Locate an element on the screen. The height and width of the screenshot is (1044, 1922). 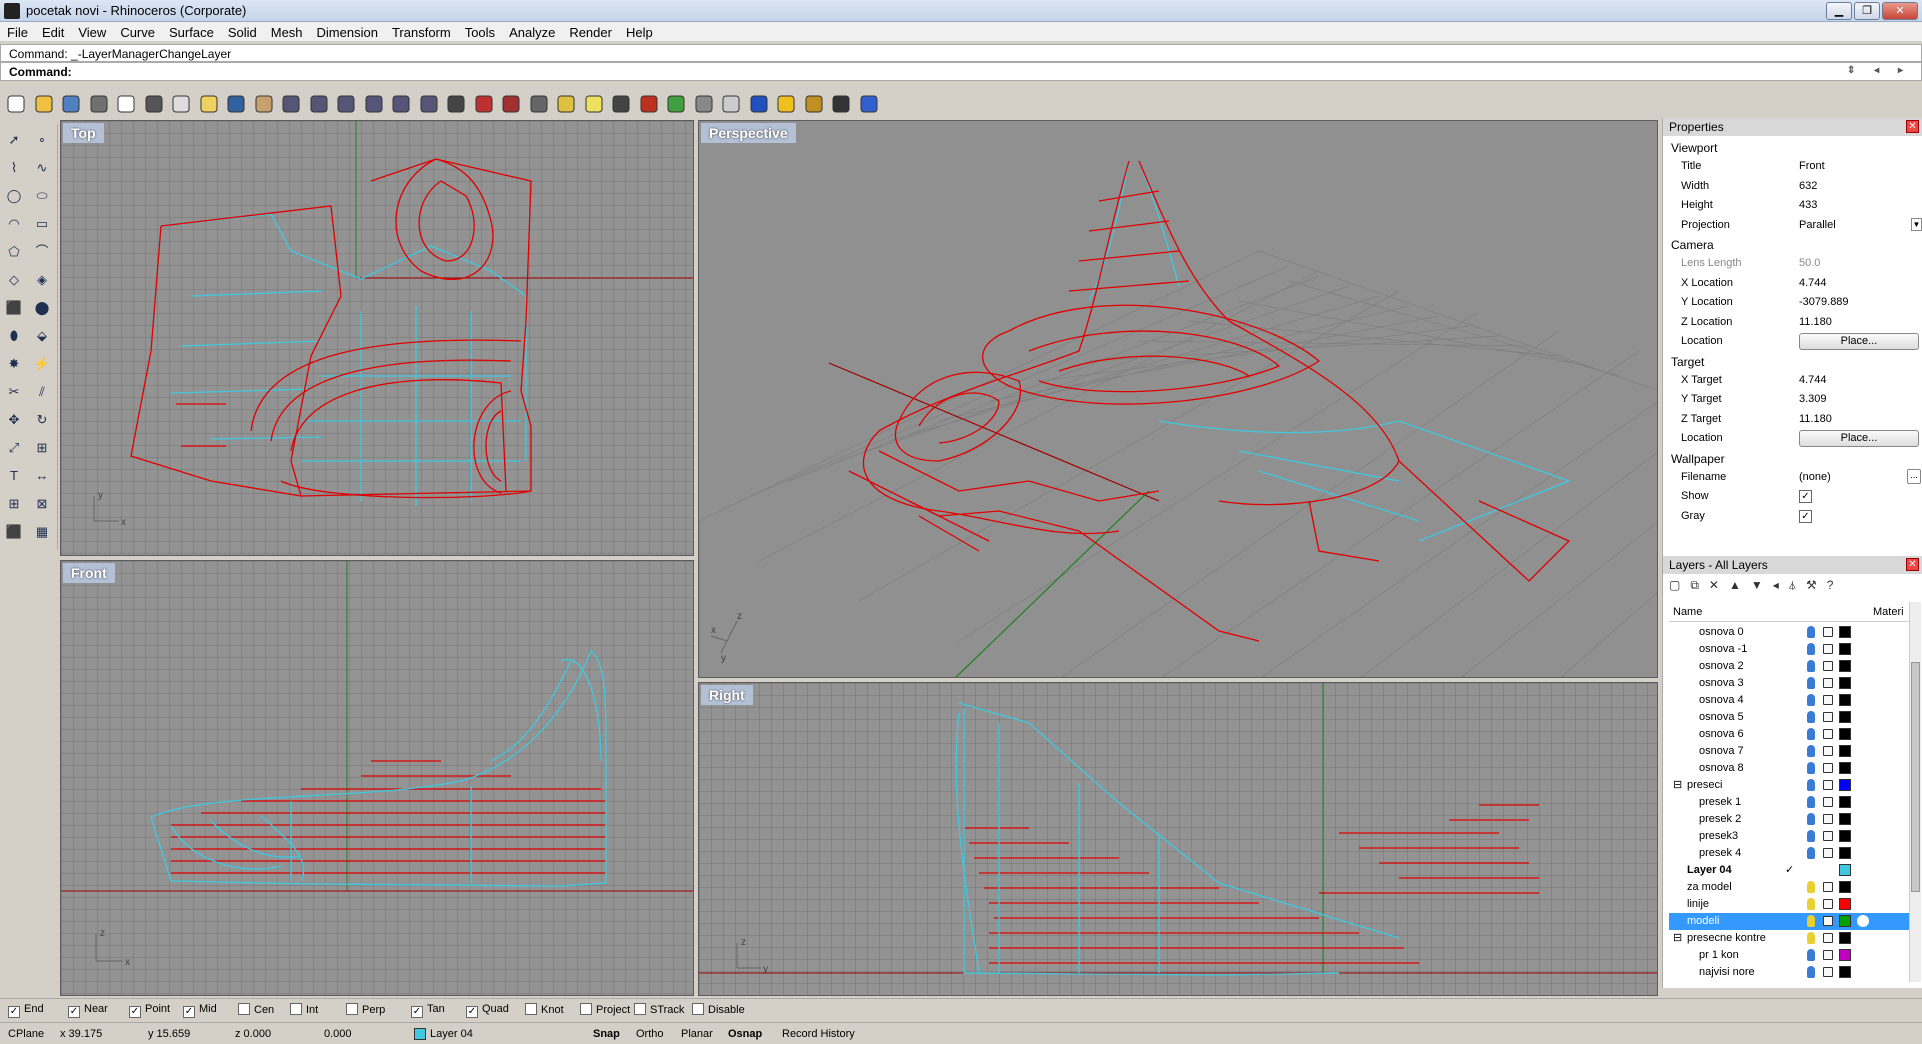
layer-row: Layer 04 ✓ is located at coordinates (1789, 870).